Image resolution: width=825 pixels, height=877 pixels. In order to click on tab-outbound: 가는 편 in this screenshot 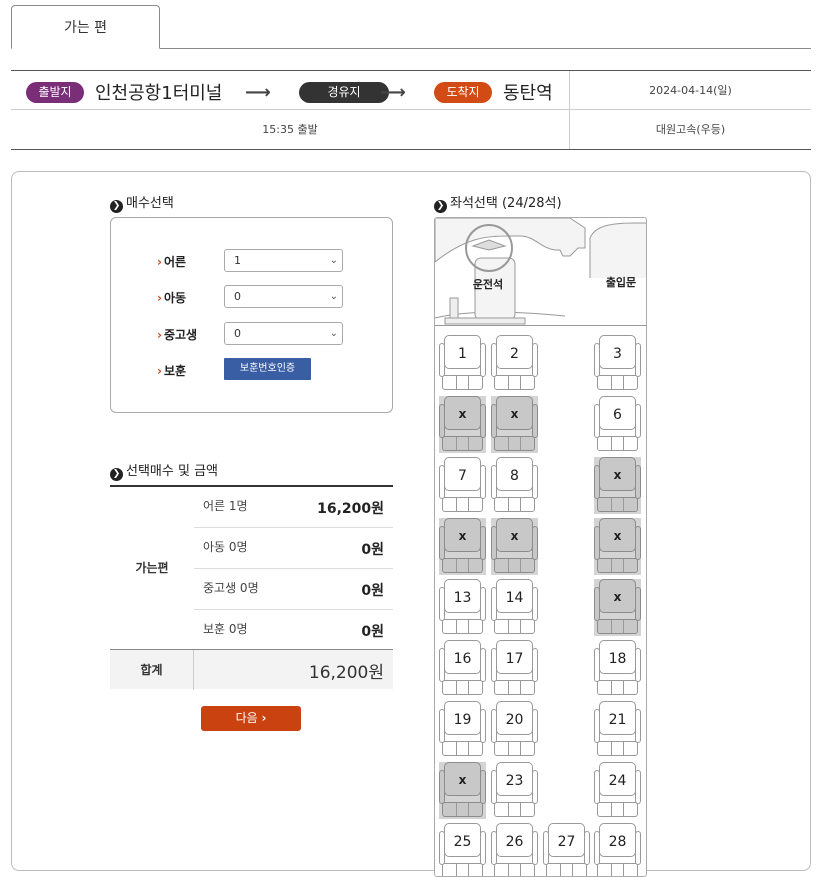, I will do `click(85, 27)`.